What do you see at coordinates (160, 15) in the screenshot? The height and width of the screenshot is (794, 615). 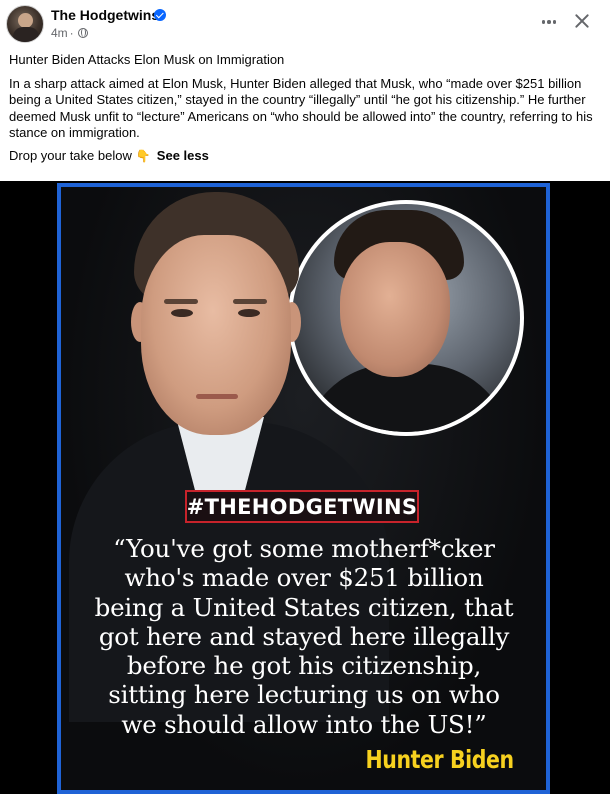 I see `verified-badge-icon` at bounding box center [160, 15].